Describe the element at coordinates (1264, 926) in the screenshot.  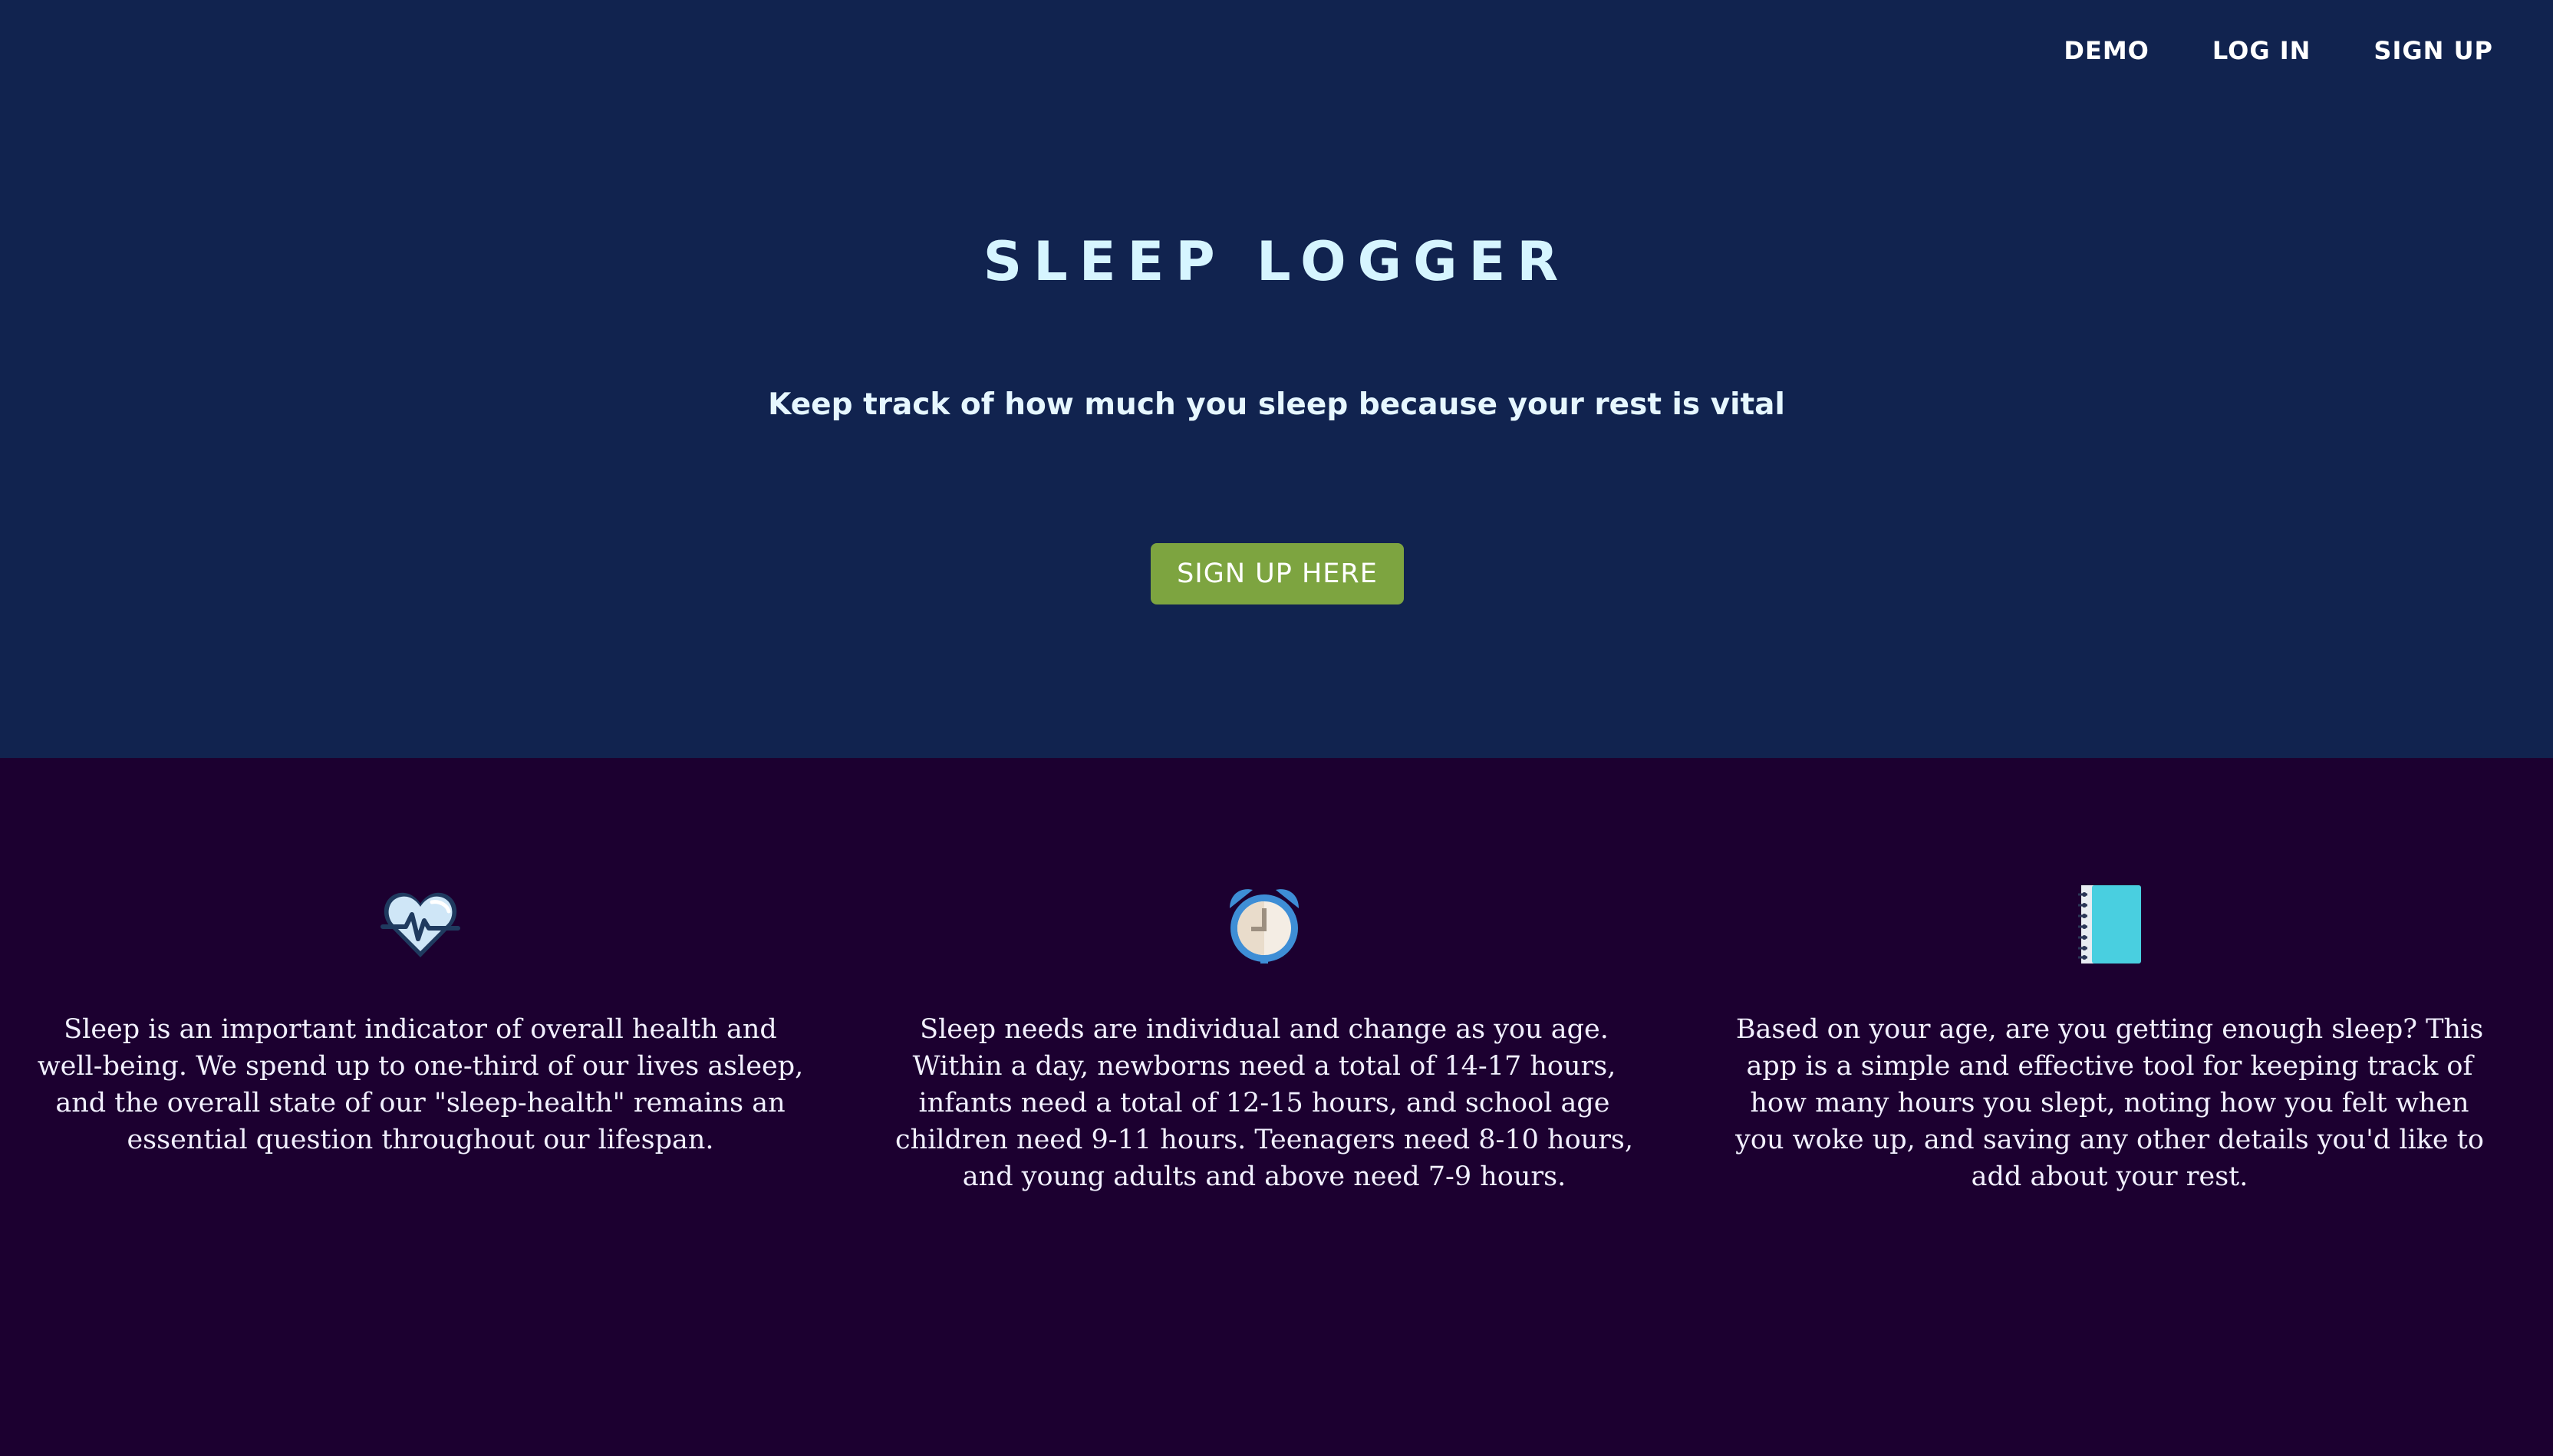
I see `alarm-clock-icon` at that location.